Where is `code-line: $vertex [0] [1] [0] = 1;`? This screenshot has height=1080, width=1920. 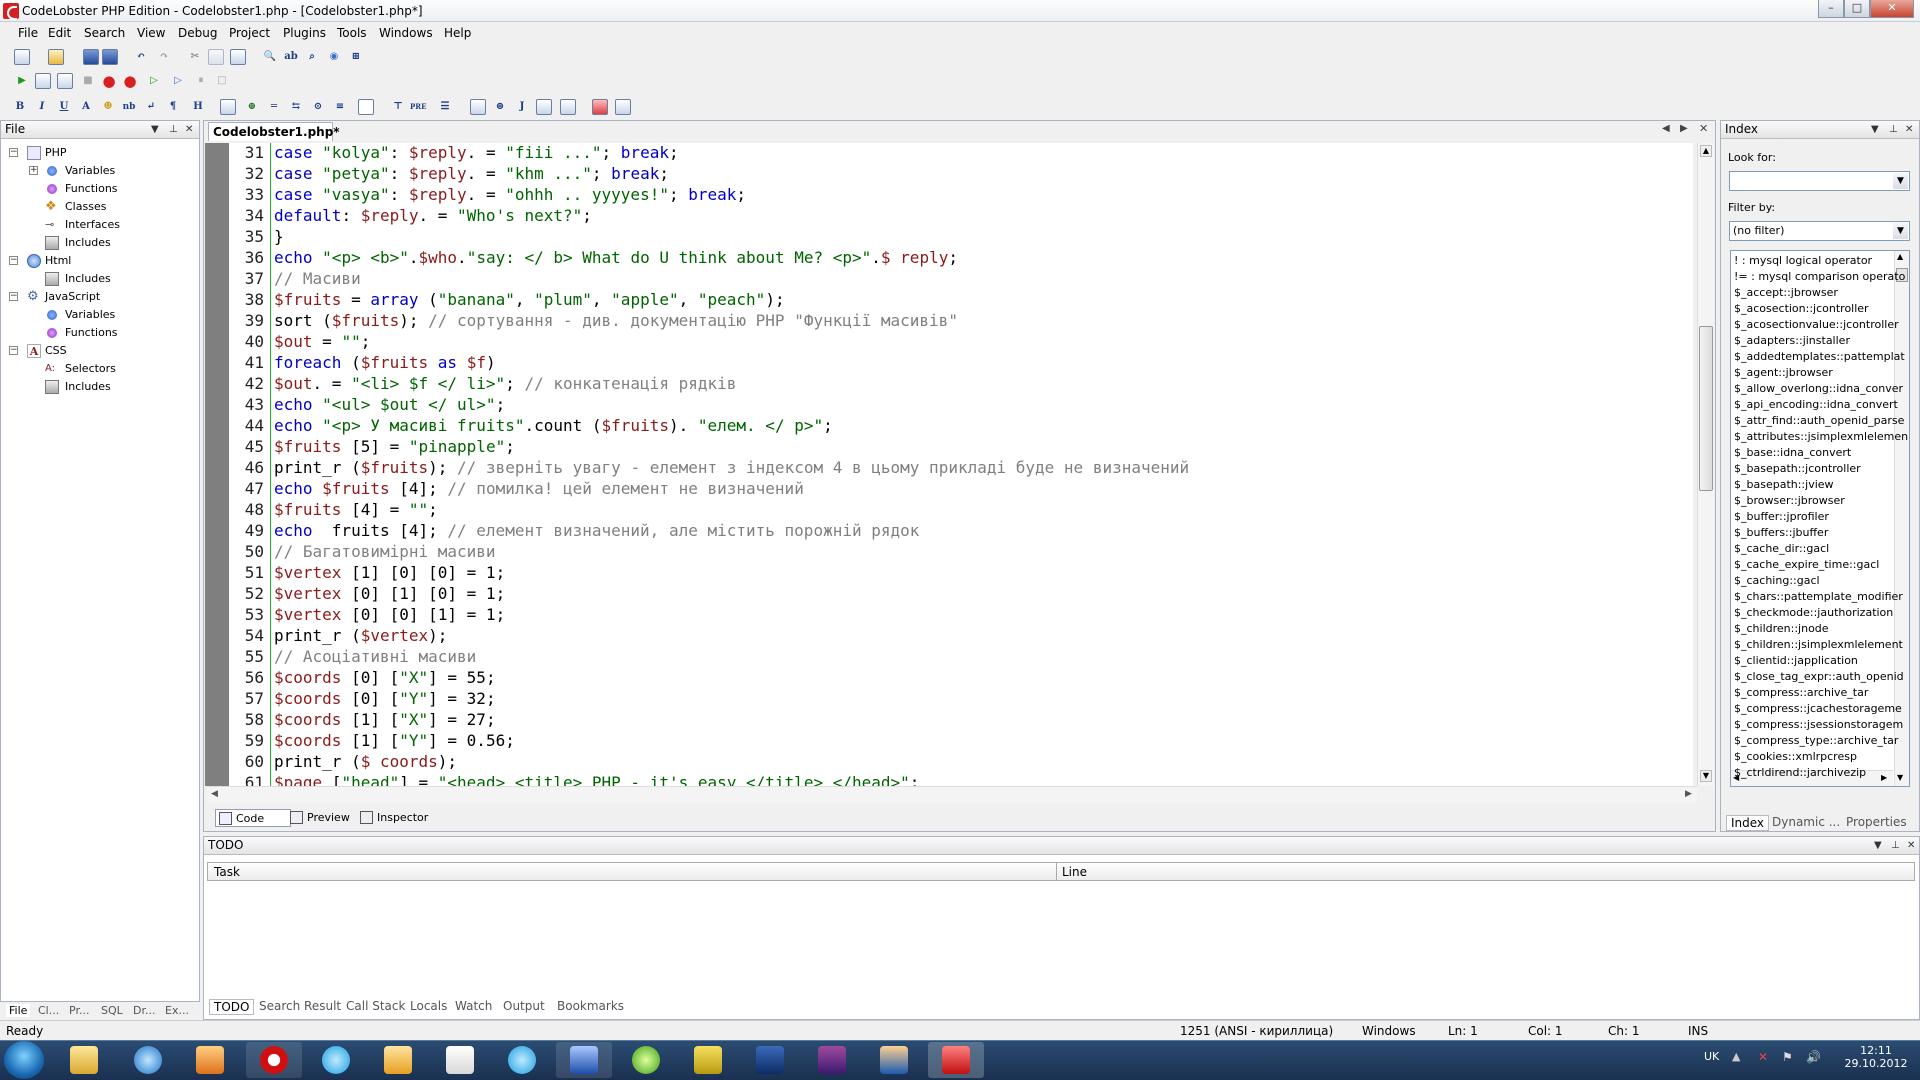
code-line: $vertex [0] [1] [0] = 1; is located at coordinates (389, 593).